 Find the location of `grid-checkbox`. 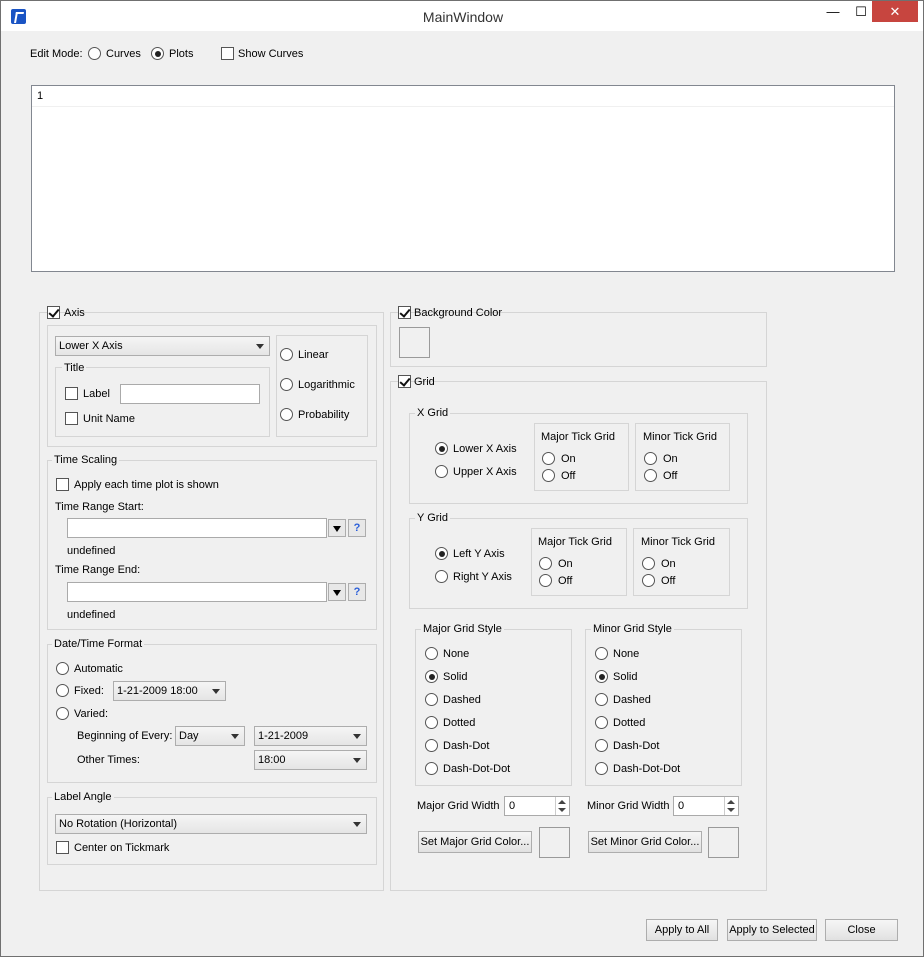

grid-checkbox is located at coordinates (404, 381).